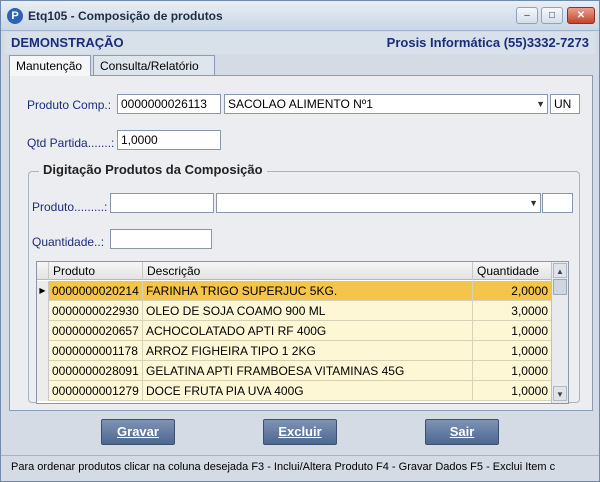  Describe the element at coordinates (153, 169) in the screenshot. I see `groupbox-title: Digitação Produtos da Composição` at that location.